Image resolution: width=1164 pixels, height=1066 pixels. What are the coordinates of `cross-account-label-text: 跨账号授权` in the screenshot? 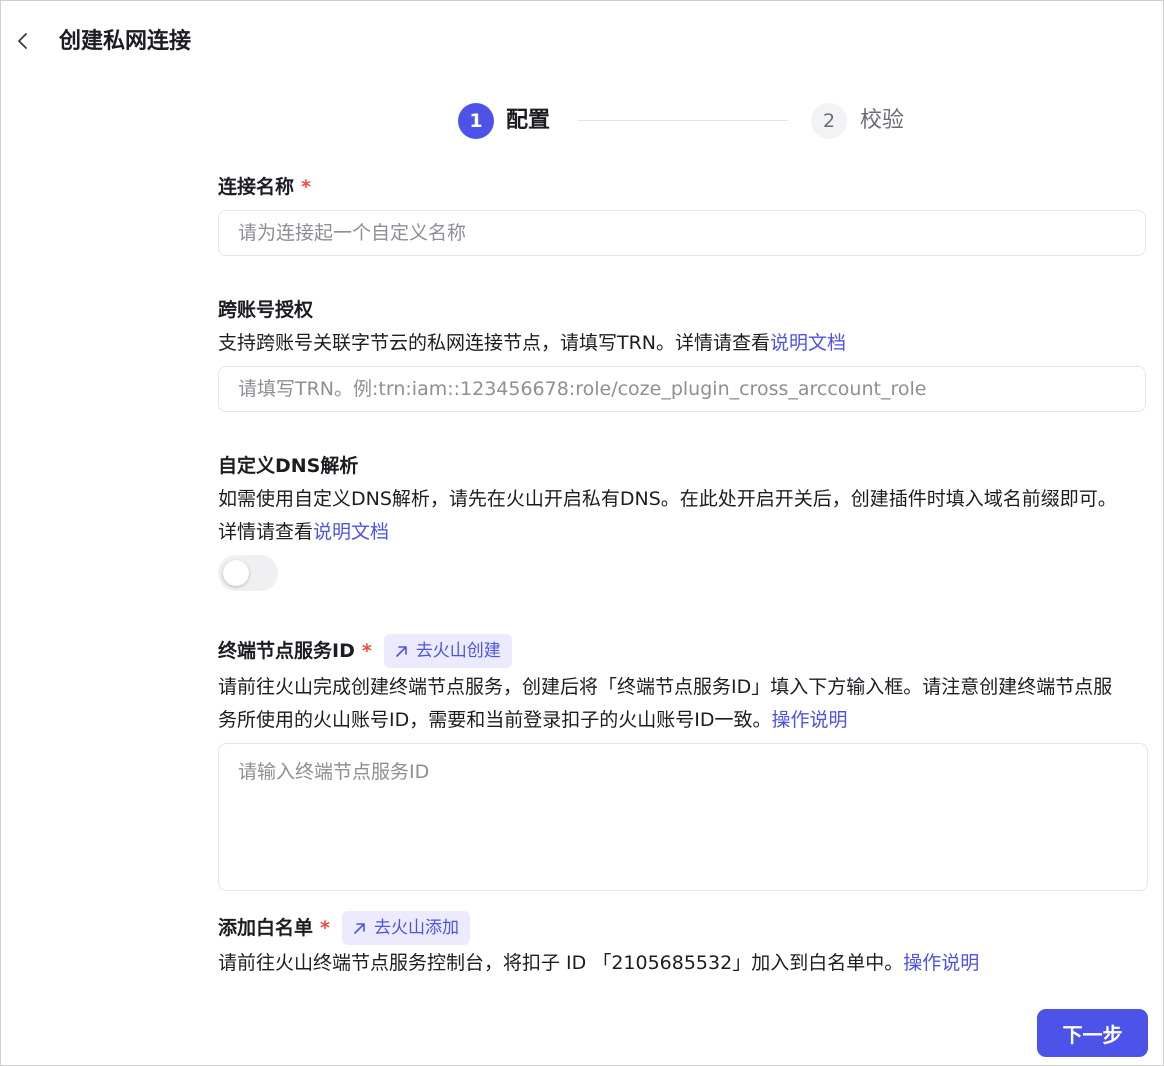 It's located at (266, 310).